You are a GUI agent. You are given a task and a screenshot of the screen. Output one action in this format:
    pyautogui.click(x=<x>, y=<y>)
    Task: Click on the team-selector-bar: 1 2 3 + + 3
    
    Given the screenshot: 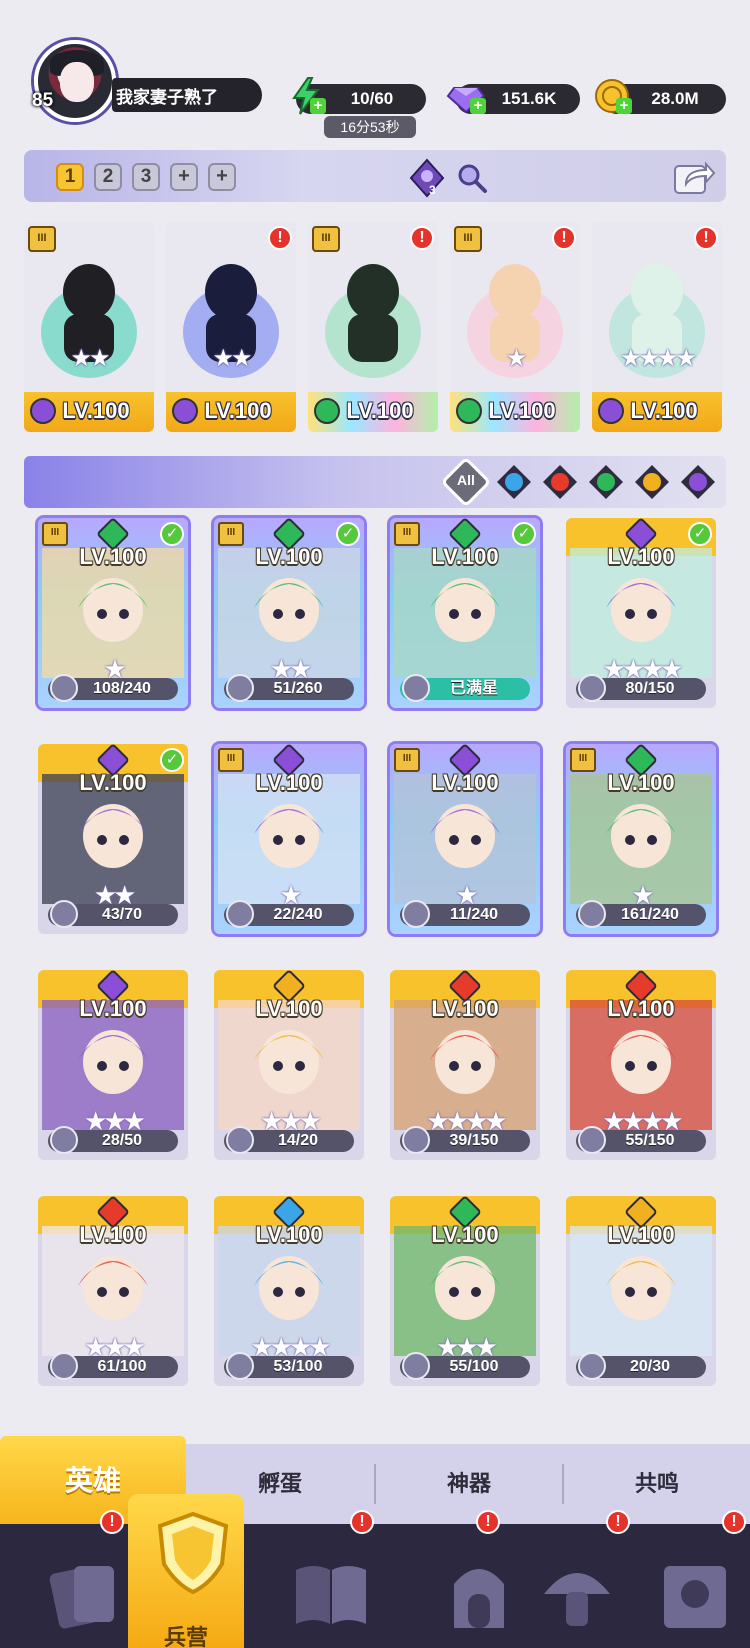 What is the action you would take?
    pyautogui.click(x=375, y=176)
    